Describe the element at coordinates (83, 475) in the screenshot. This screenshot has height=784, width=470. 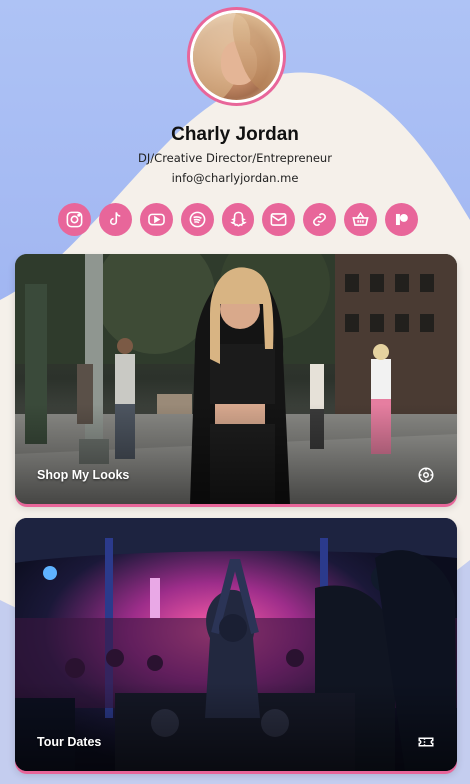
I see `card-label-shop-my-looks: Shop My Looks` at that location.